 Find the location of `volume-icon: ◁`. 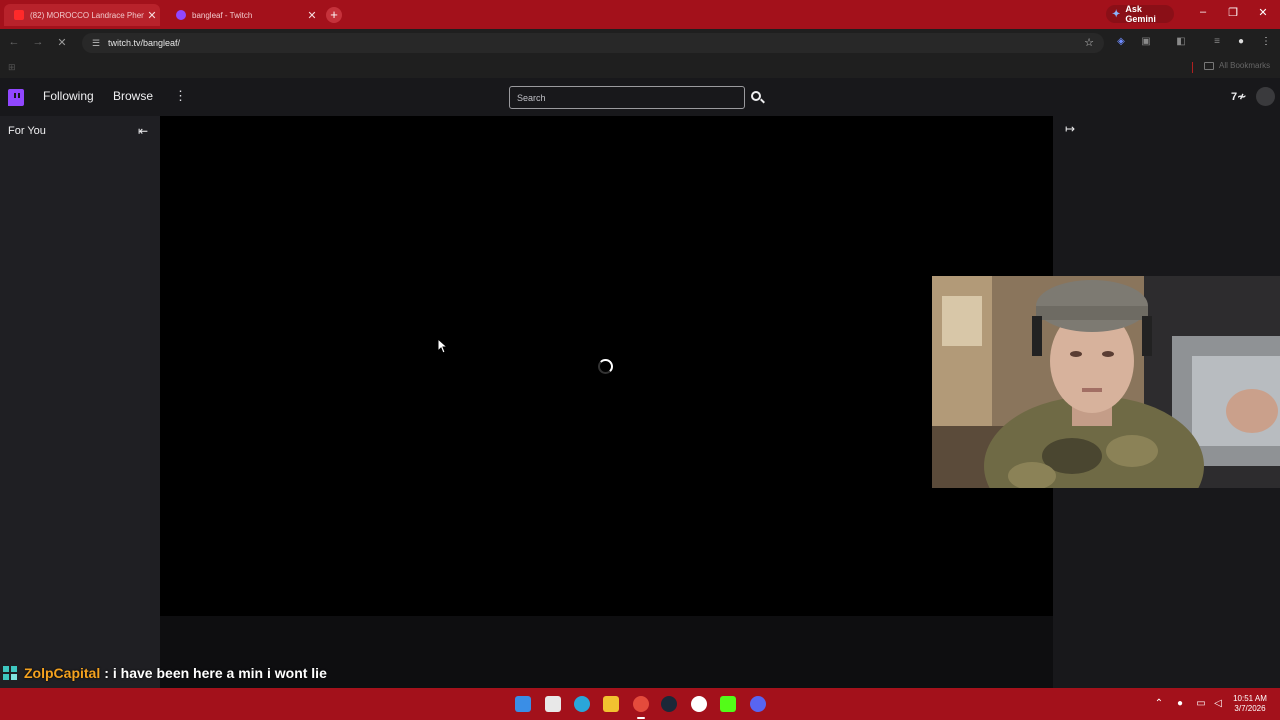

volume-icon: ◁ is located at coordinates (1218, 703).